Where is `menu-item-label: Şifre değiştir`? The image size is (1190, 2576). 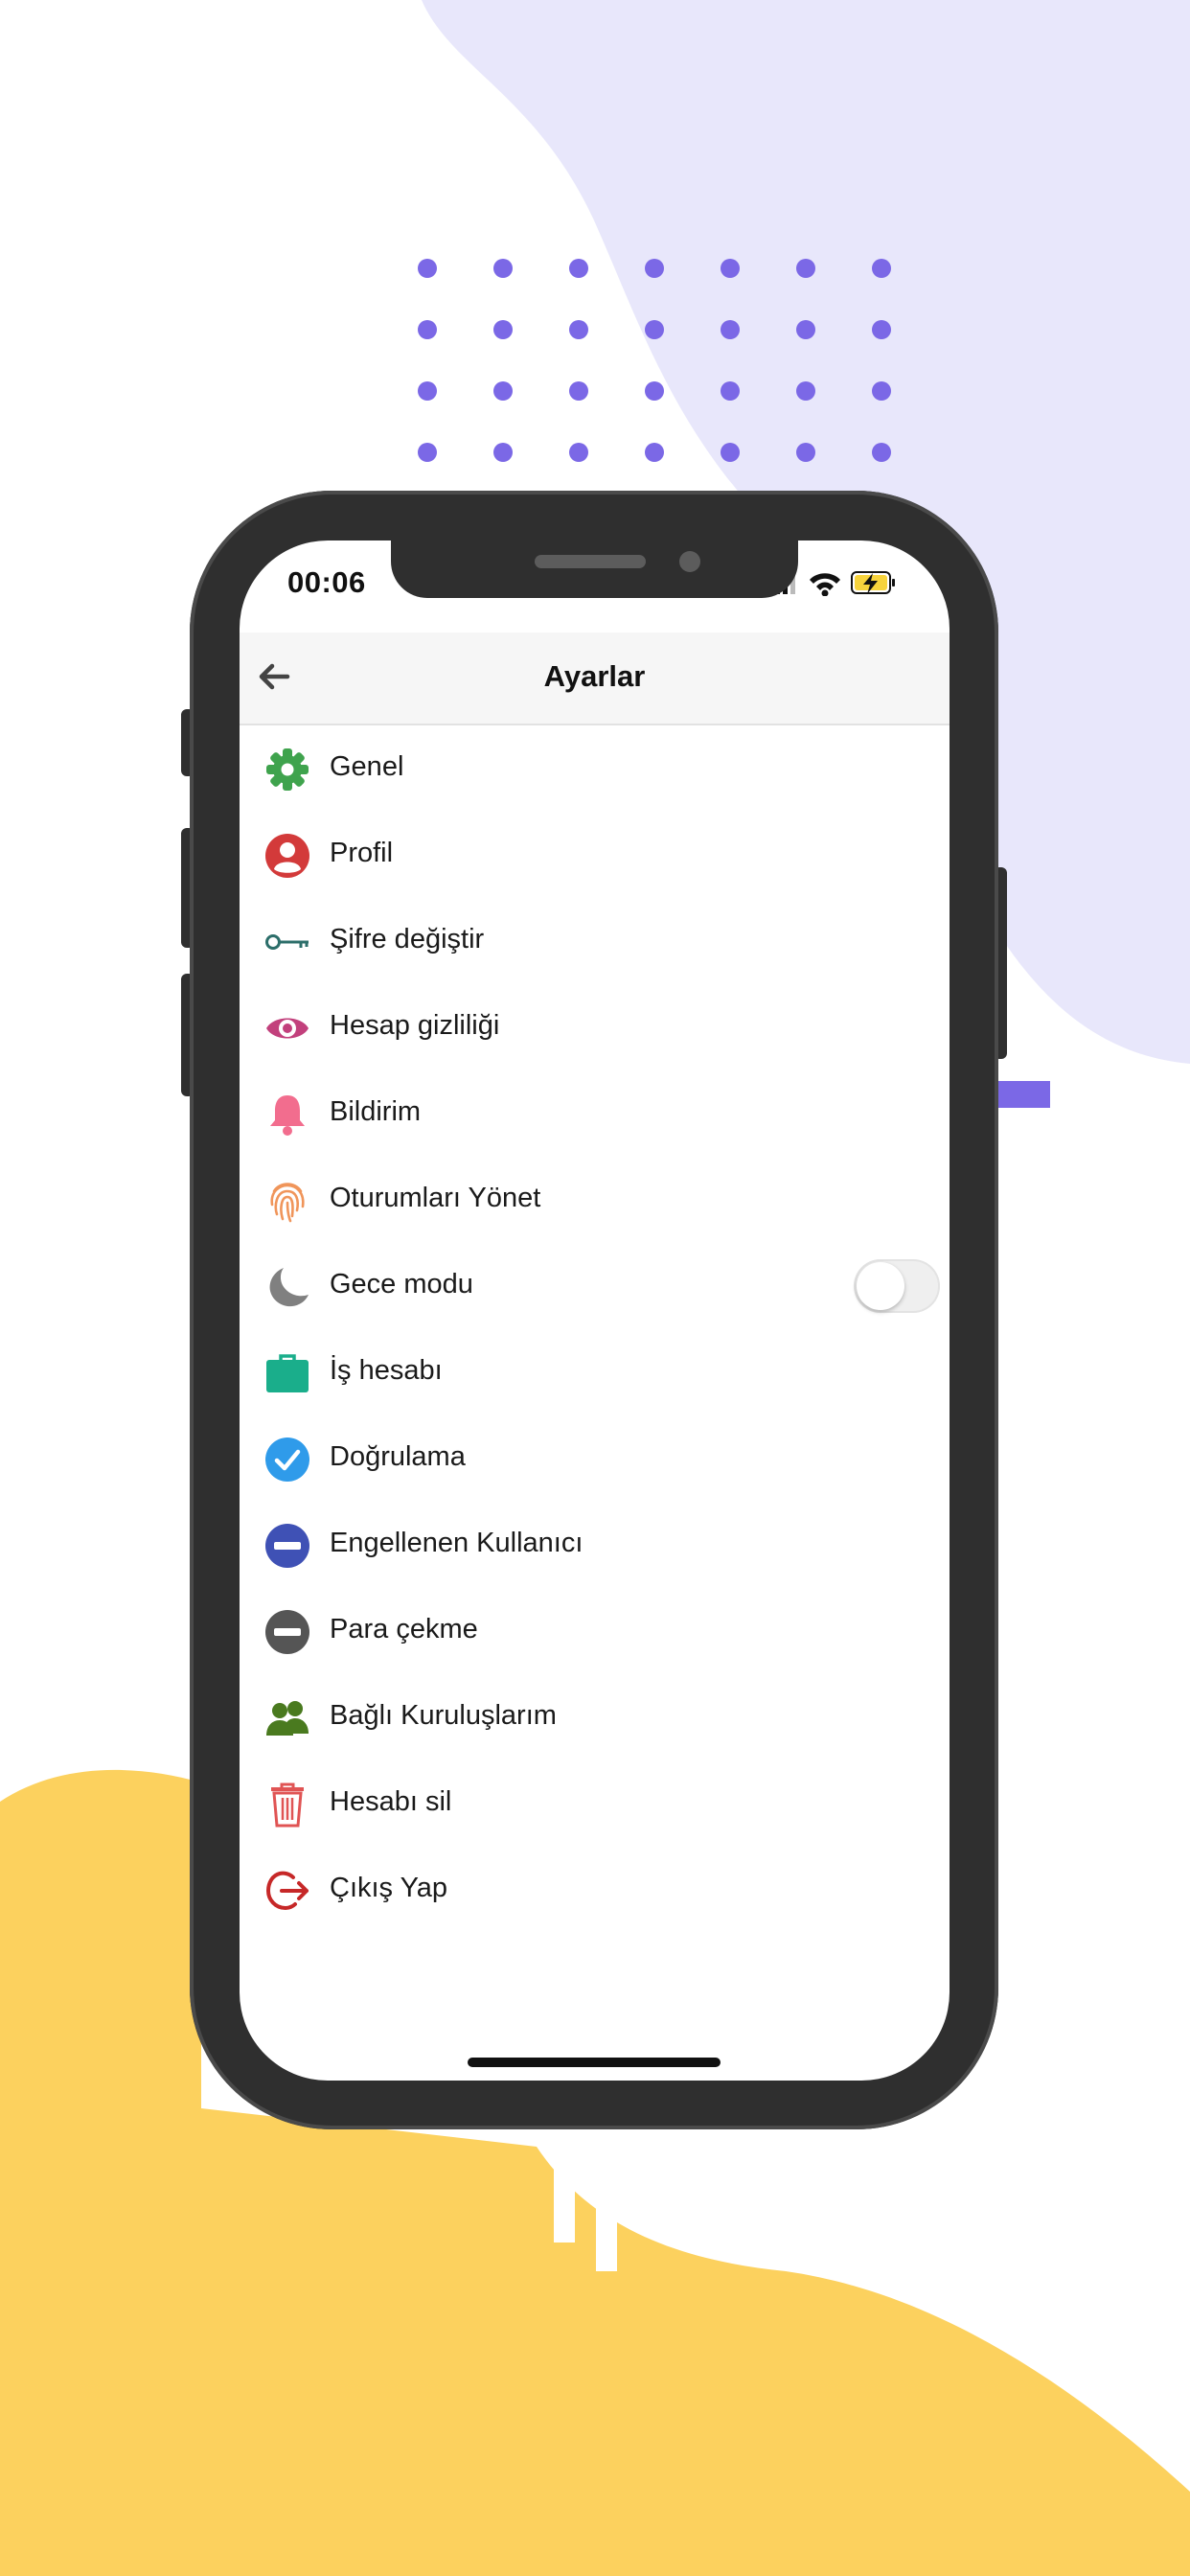
menu-item-label: Şifre değiştir is located at coordinates (408, 939).